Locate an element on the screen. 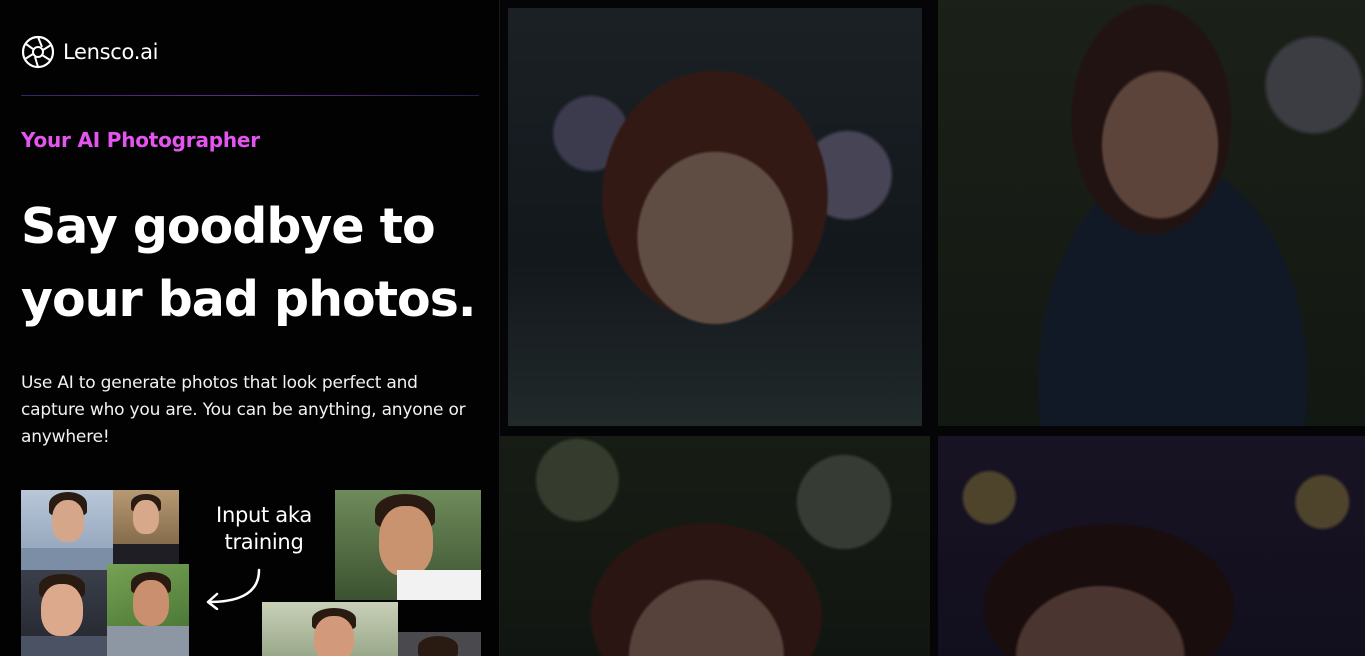 Image resolution: width=1365 pixels, height=656 pixels. input-label-line-1: Input aka is located at coordinates (264, 515).